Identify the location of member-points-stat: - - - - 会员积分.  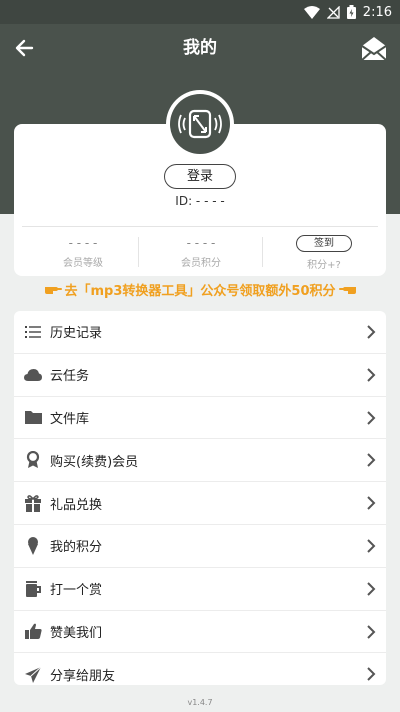
(201, 252).